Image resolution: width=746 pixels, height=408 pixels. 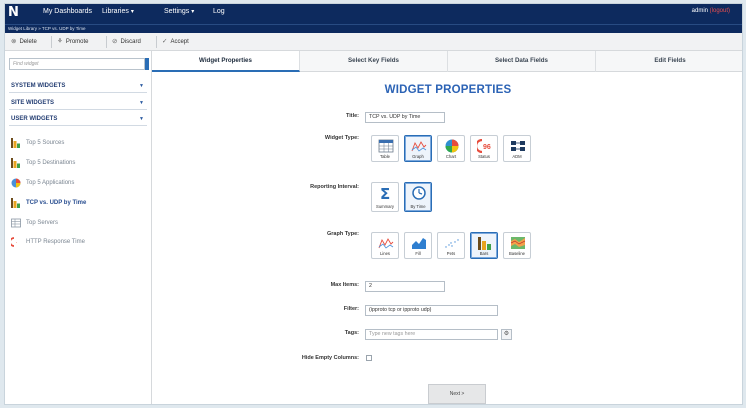 I want to click on option-label: ADM, so click(x=517, y=156).